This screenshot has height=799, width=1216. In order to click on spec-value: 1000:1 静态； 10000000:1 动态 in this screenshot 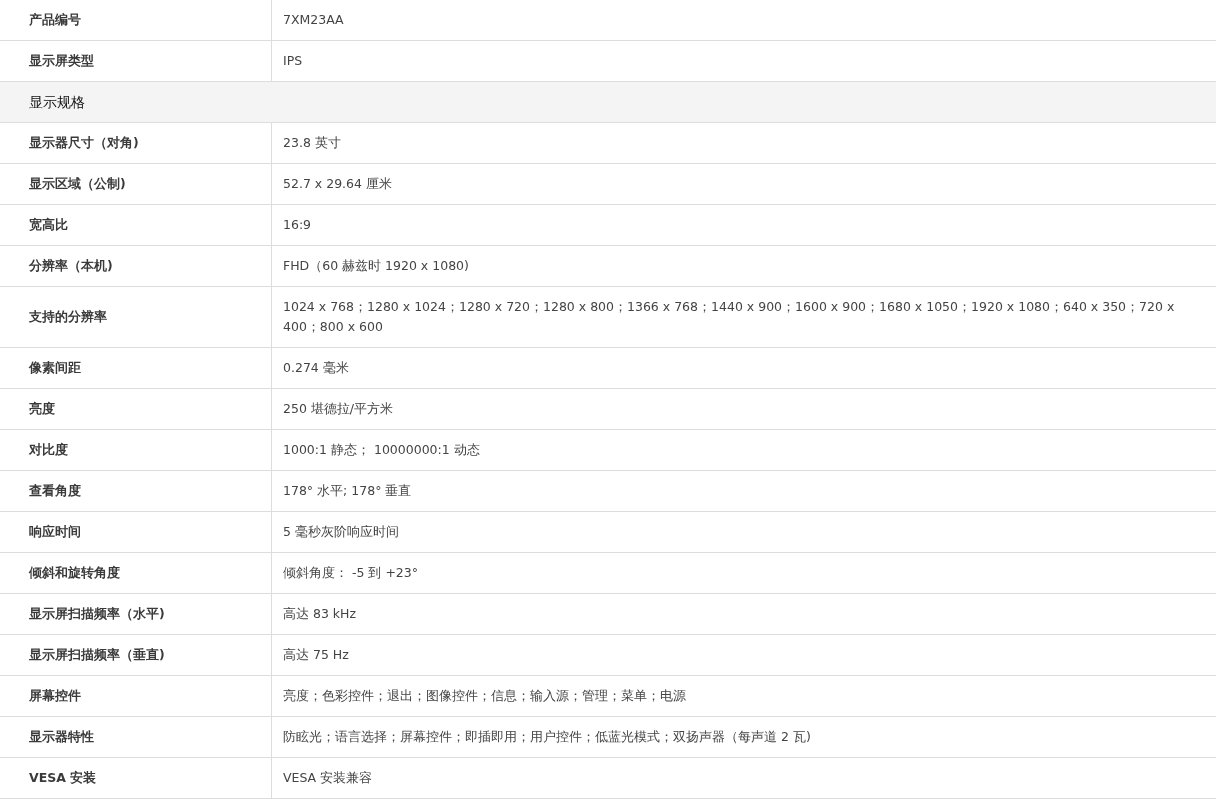, I will do `click(381, 450)`.